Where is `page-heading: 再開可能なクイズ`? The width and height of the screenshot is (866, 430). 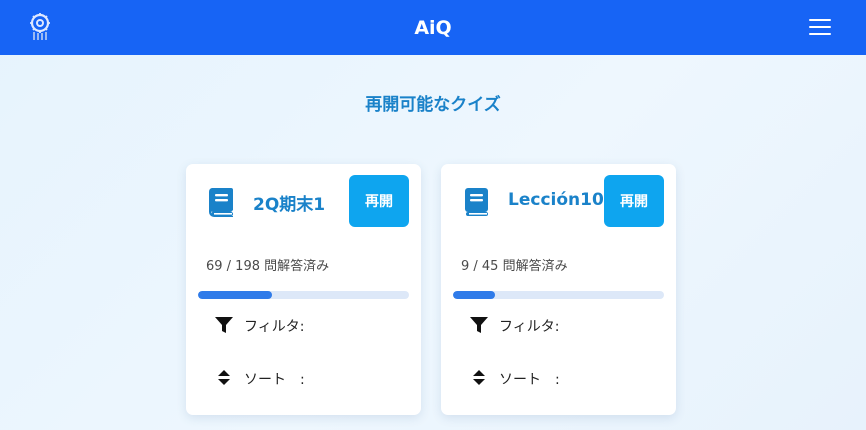 page-heading: 再開可能なクイズ is located at coordinates (433, 105).